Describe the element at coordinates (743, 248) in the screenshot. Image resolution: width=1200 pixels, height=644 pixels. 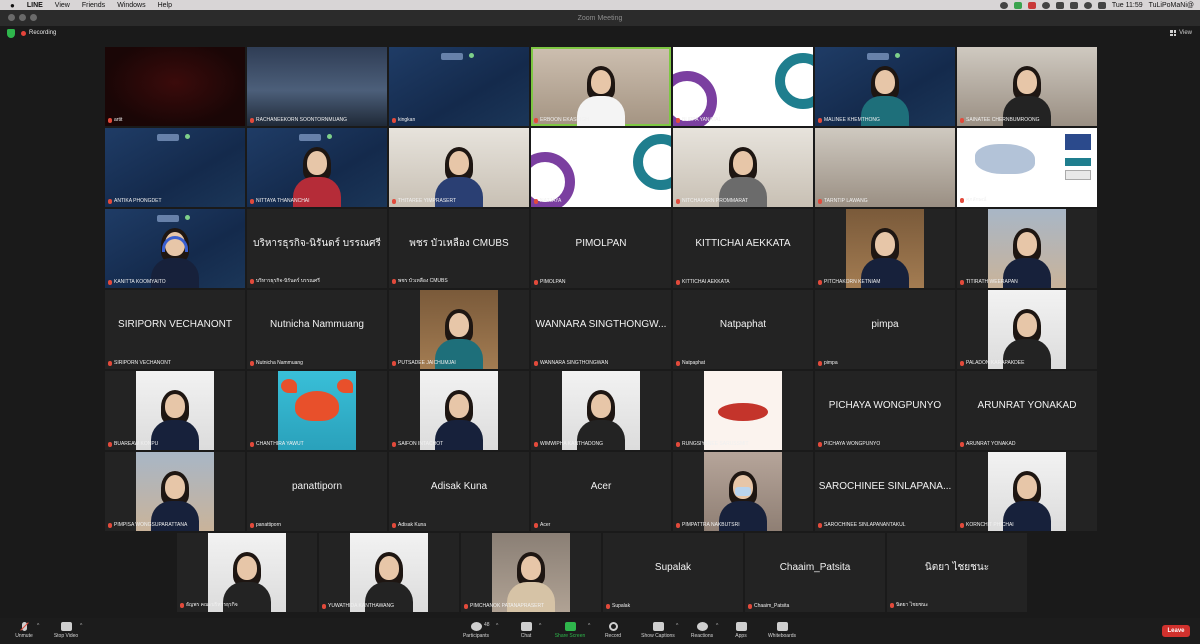
I see `participant-tile: KITTICHAI AEKKATA KITTICHAI AEKKATA` at that location.